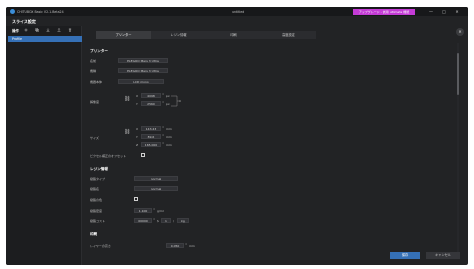 This screenshot has height=269, width=474. I want to click on resin-color-checkbox, so click(136, 199).